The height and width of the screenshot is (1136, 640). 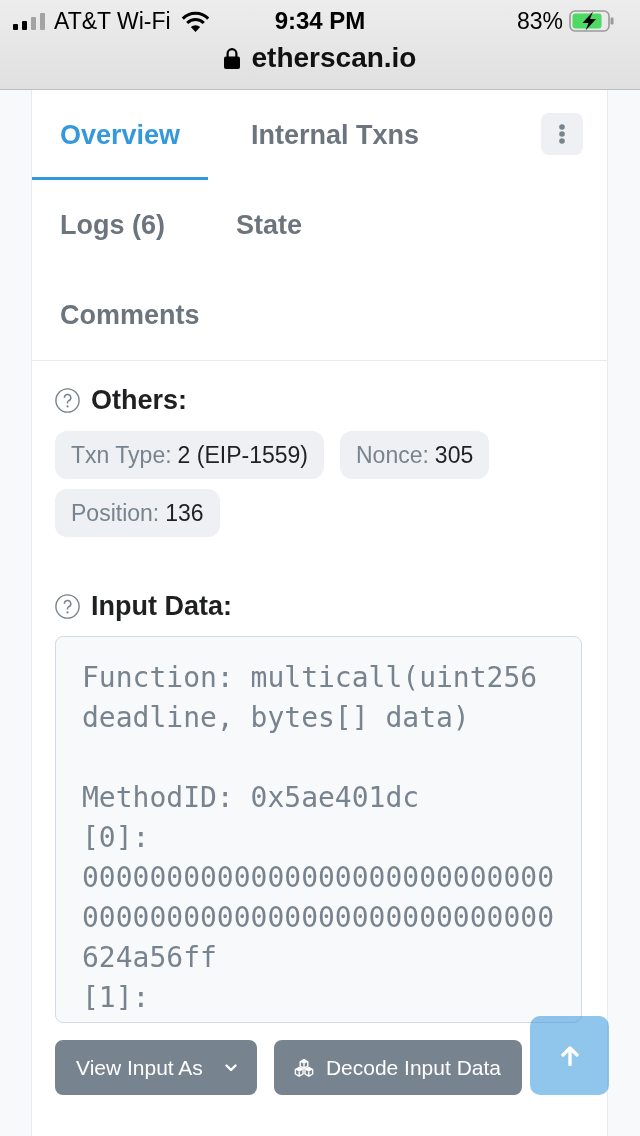 What do you see at coordinates (112, 21) in the screenshot?
I see `carrier-name: AT&T Wi-Fi` at bounding box center [112, 21].